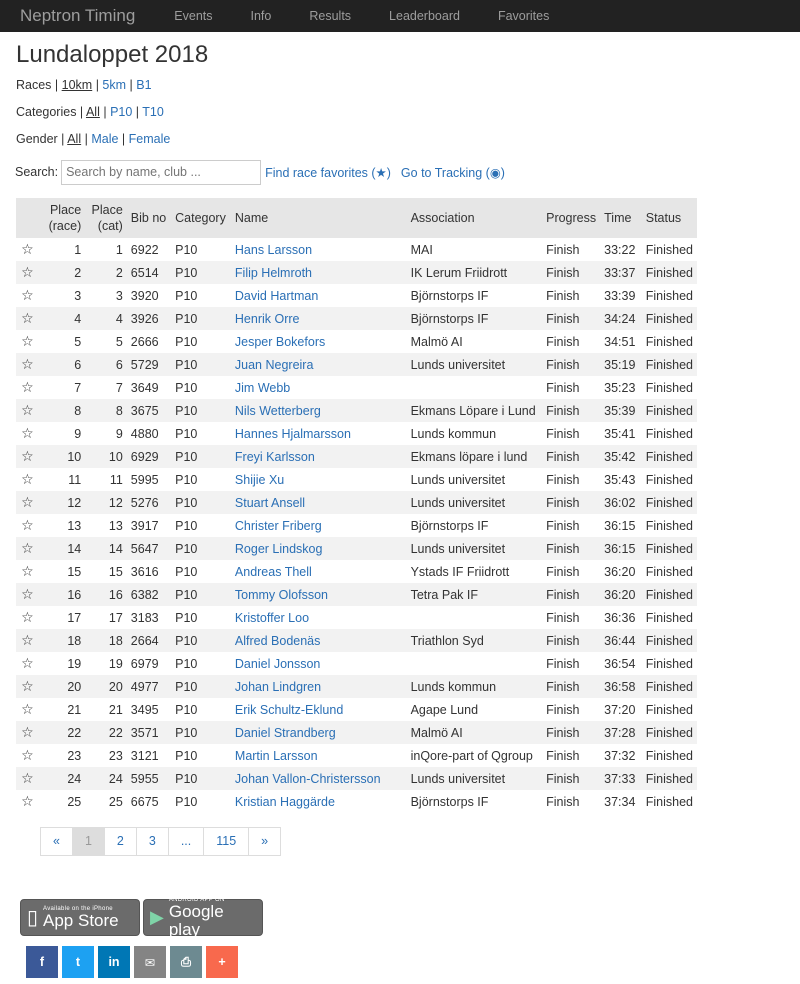 This screenshot has width=800, height=984. I want to click on cell-category: P10, so click(186, 249).